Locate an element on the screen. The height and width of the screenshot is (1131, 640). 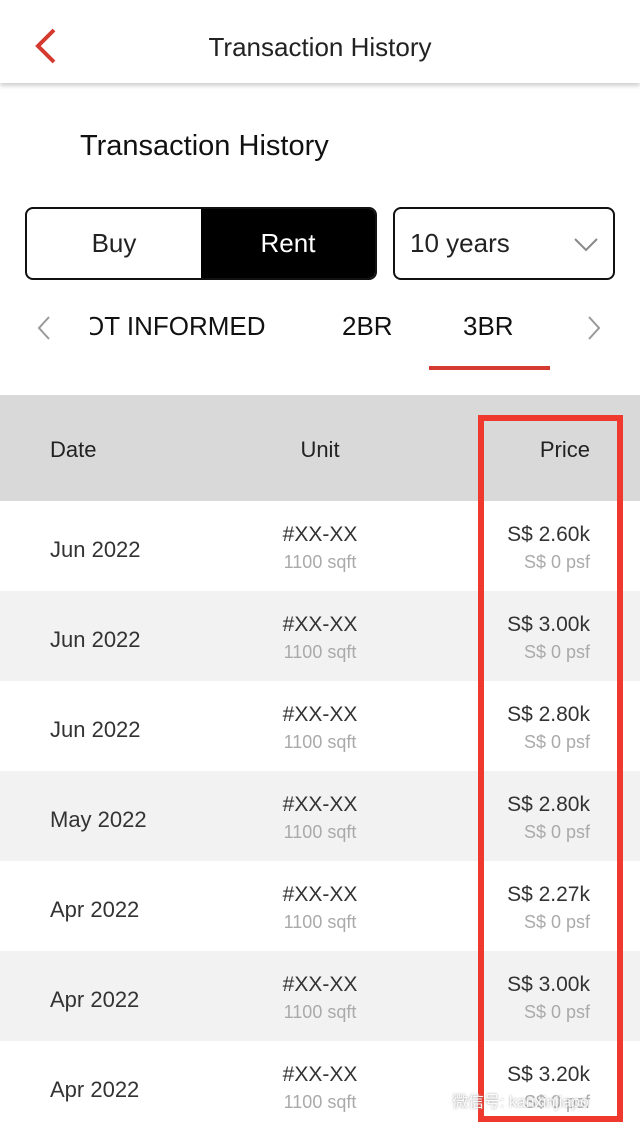
tab-2br: 2BR is located at coordinates (367, 326).